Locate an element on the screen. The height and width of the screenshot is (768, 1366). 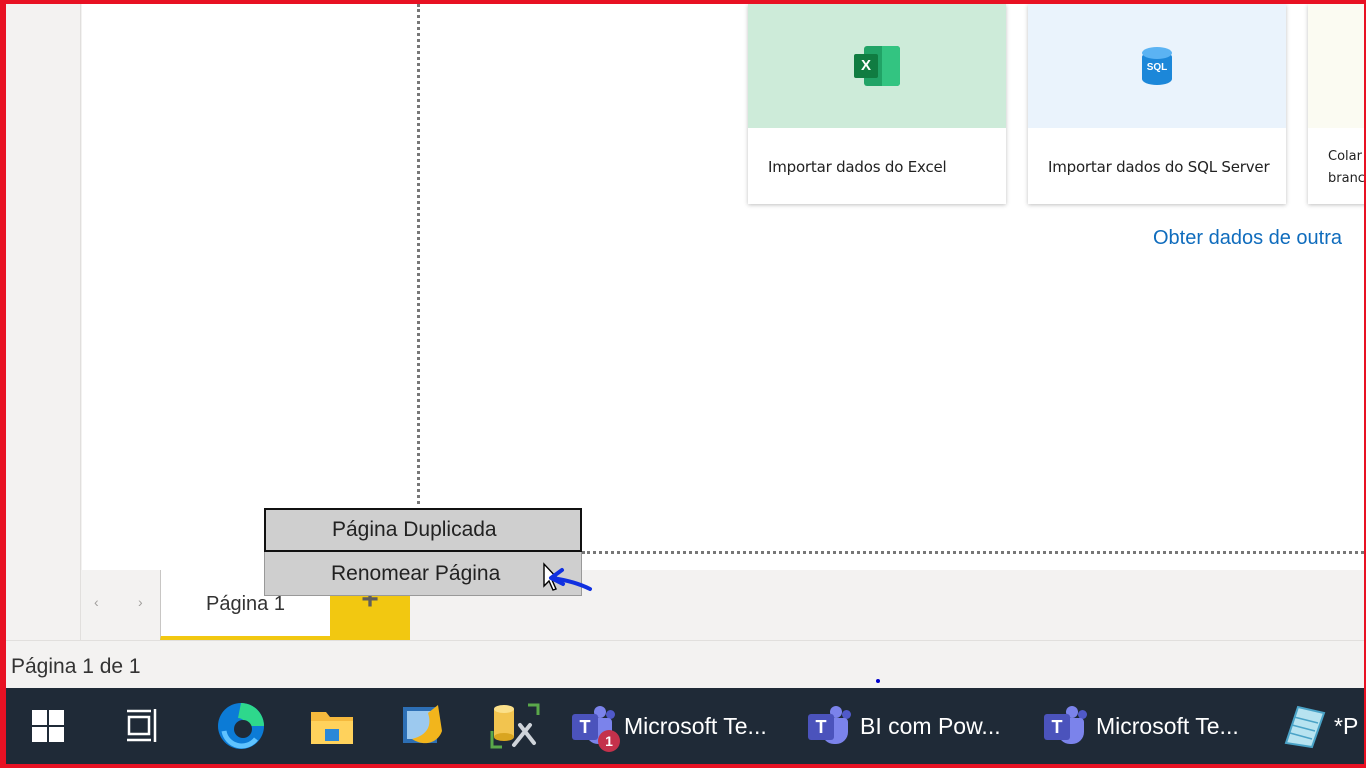
paste-card-thumbnail is located at coordinates (1336, 66).